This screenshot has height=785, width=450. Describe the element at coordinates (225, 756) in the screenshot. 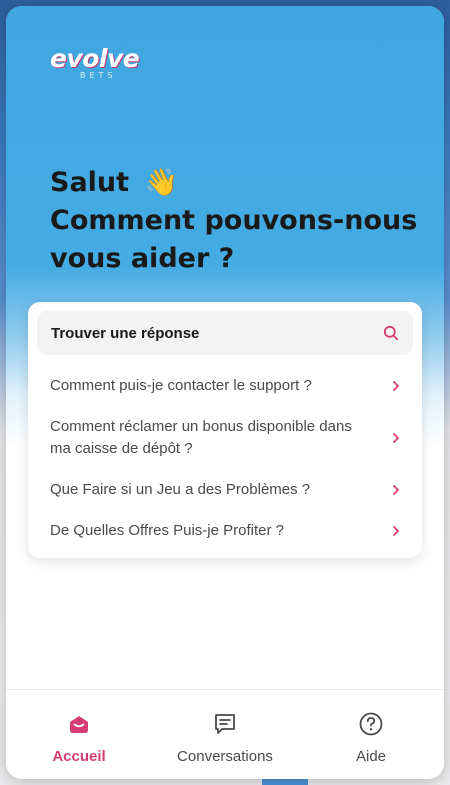

I see `tab-label: Conversations` at that location.